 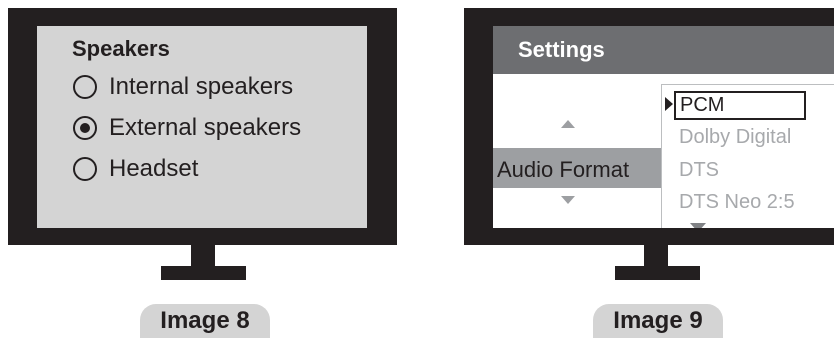 I want to click on option-external-speakers: External speakers, so click(x=187, y=128).